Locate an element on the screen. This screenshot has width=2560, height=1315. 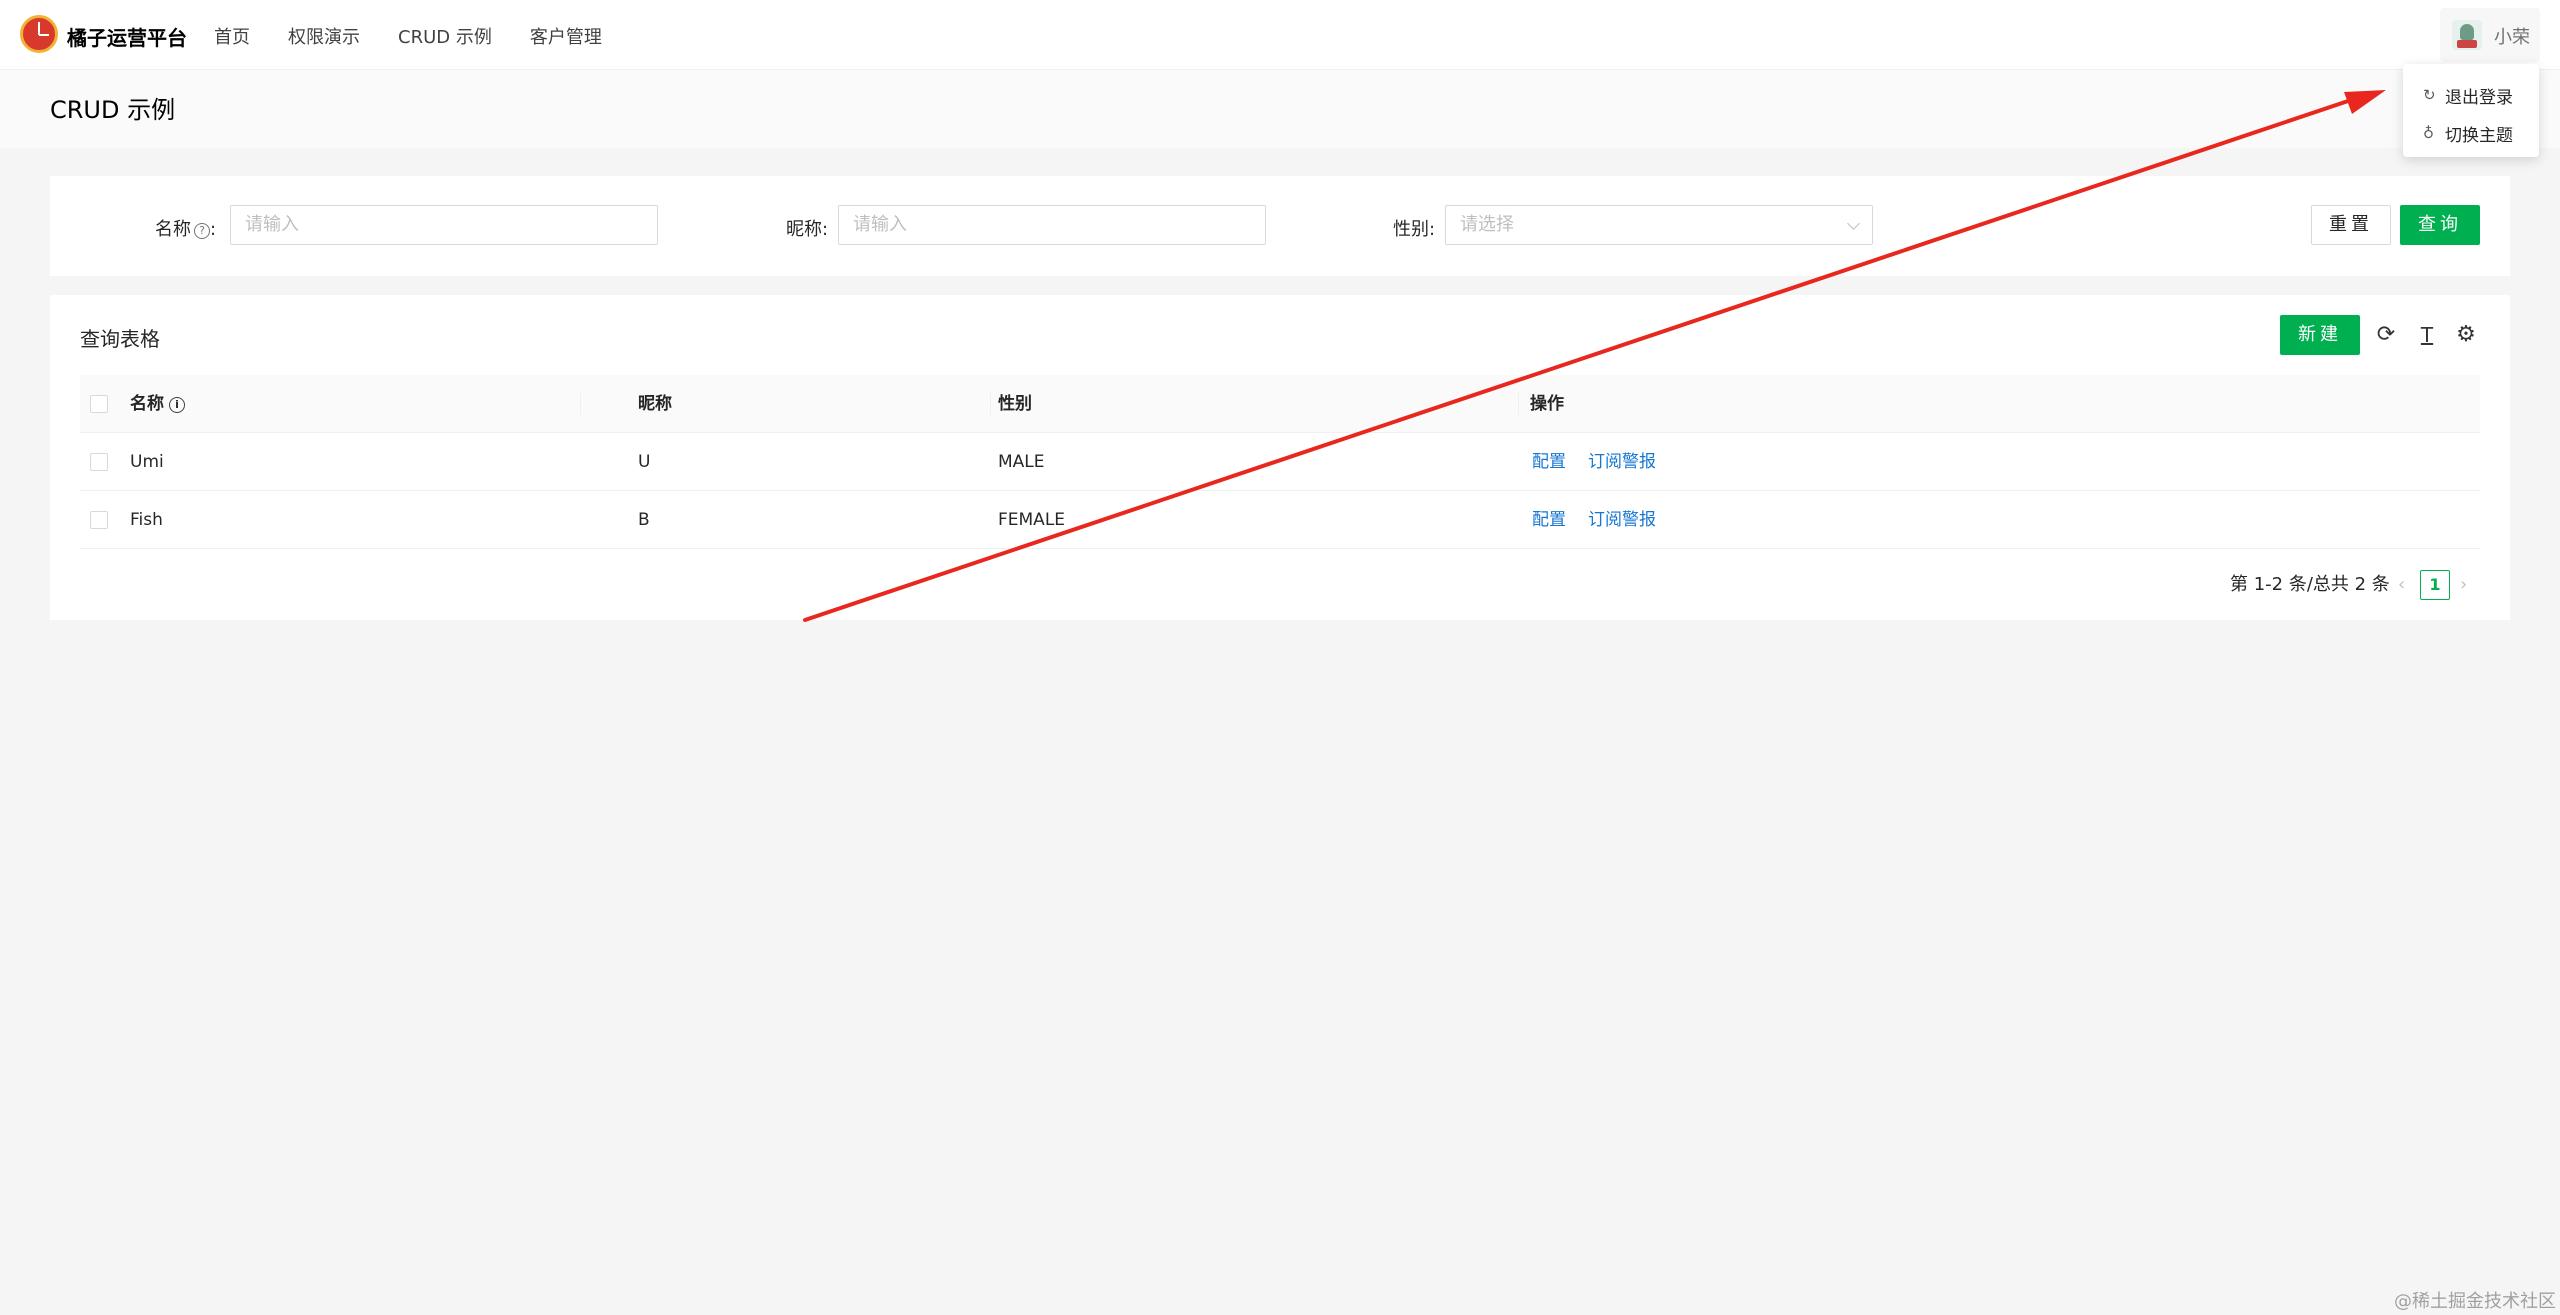
user-dropdown-menu: ↻ 退出登录 ♁ 切换主题 is located at coordinates (2471, 110).